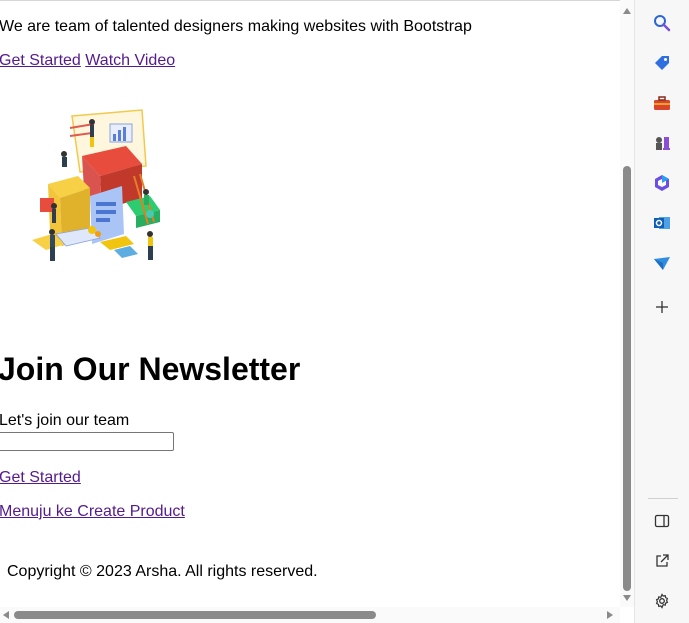 This screenshot has width=689, height=623. Describe the element at coordinates (610, 615) in the screenshot. I see `scroll-right-arrow-icon` at that location.